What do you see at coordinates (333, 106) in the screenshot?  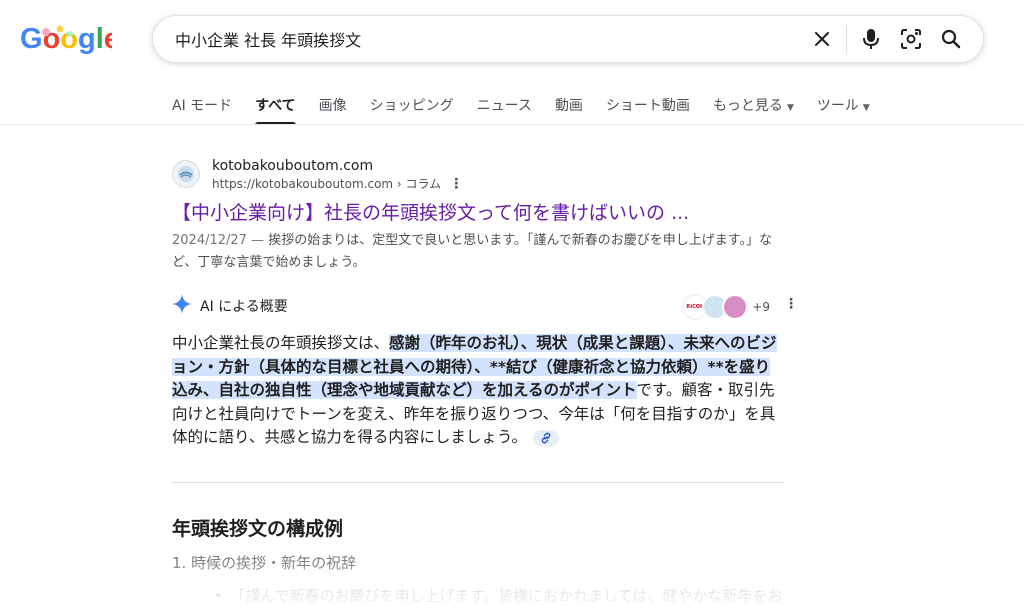 I see `tab-images: 画像` at bounding box center [333, 106].